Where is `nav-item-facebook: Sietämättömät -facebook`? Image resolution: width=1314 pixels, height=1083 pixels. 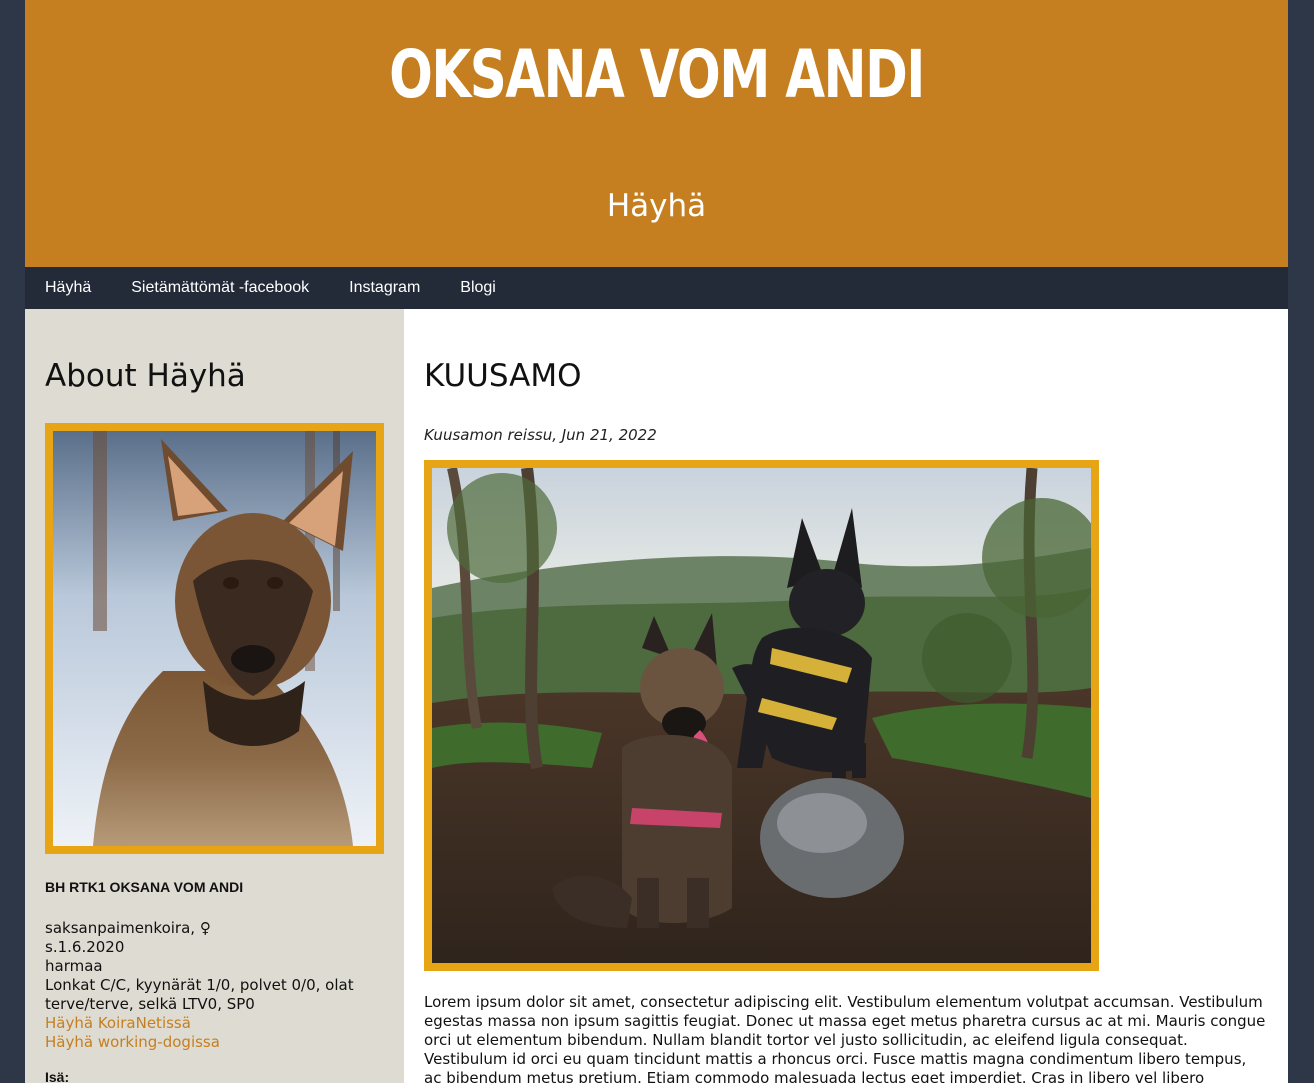 nav-item-facebook: Sietämättömät -facebook is located at coordinates (220, 288).